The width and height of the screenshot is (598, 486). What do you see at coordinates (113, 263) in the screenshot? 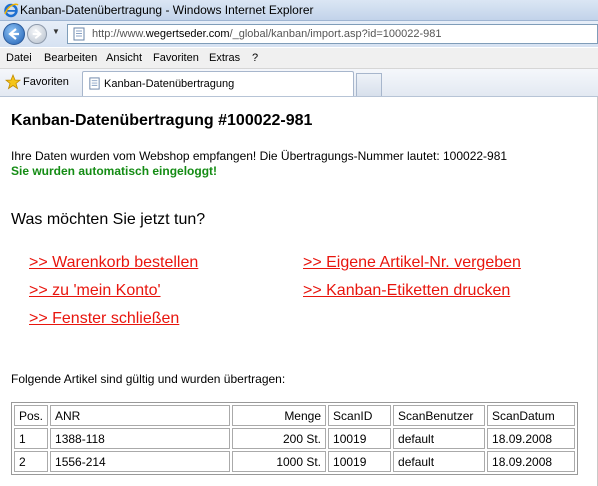
I see `order-cart-link: >> Warenkorb bestellen` at bounding box center [113, 263].